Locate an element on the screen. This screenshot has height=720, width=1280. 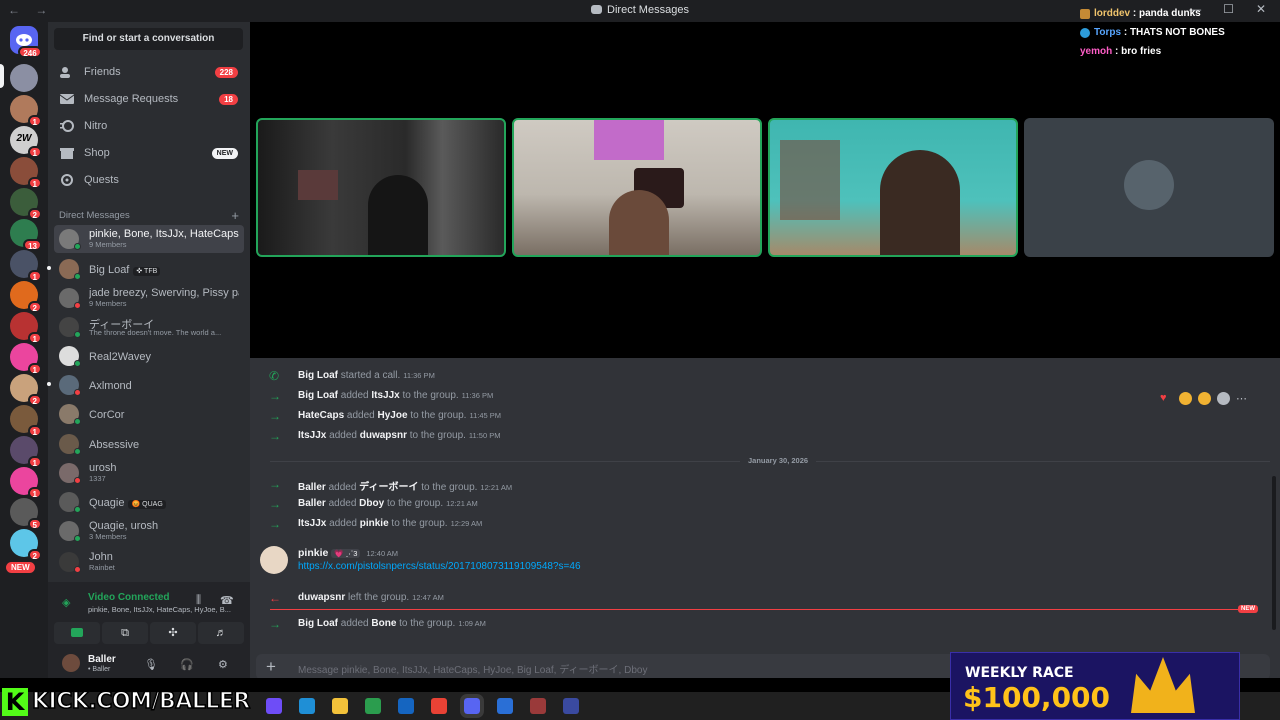
screenshare-button: ⧉ is located at coordinates (125, 633).